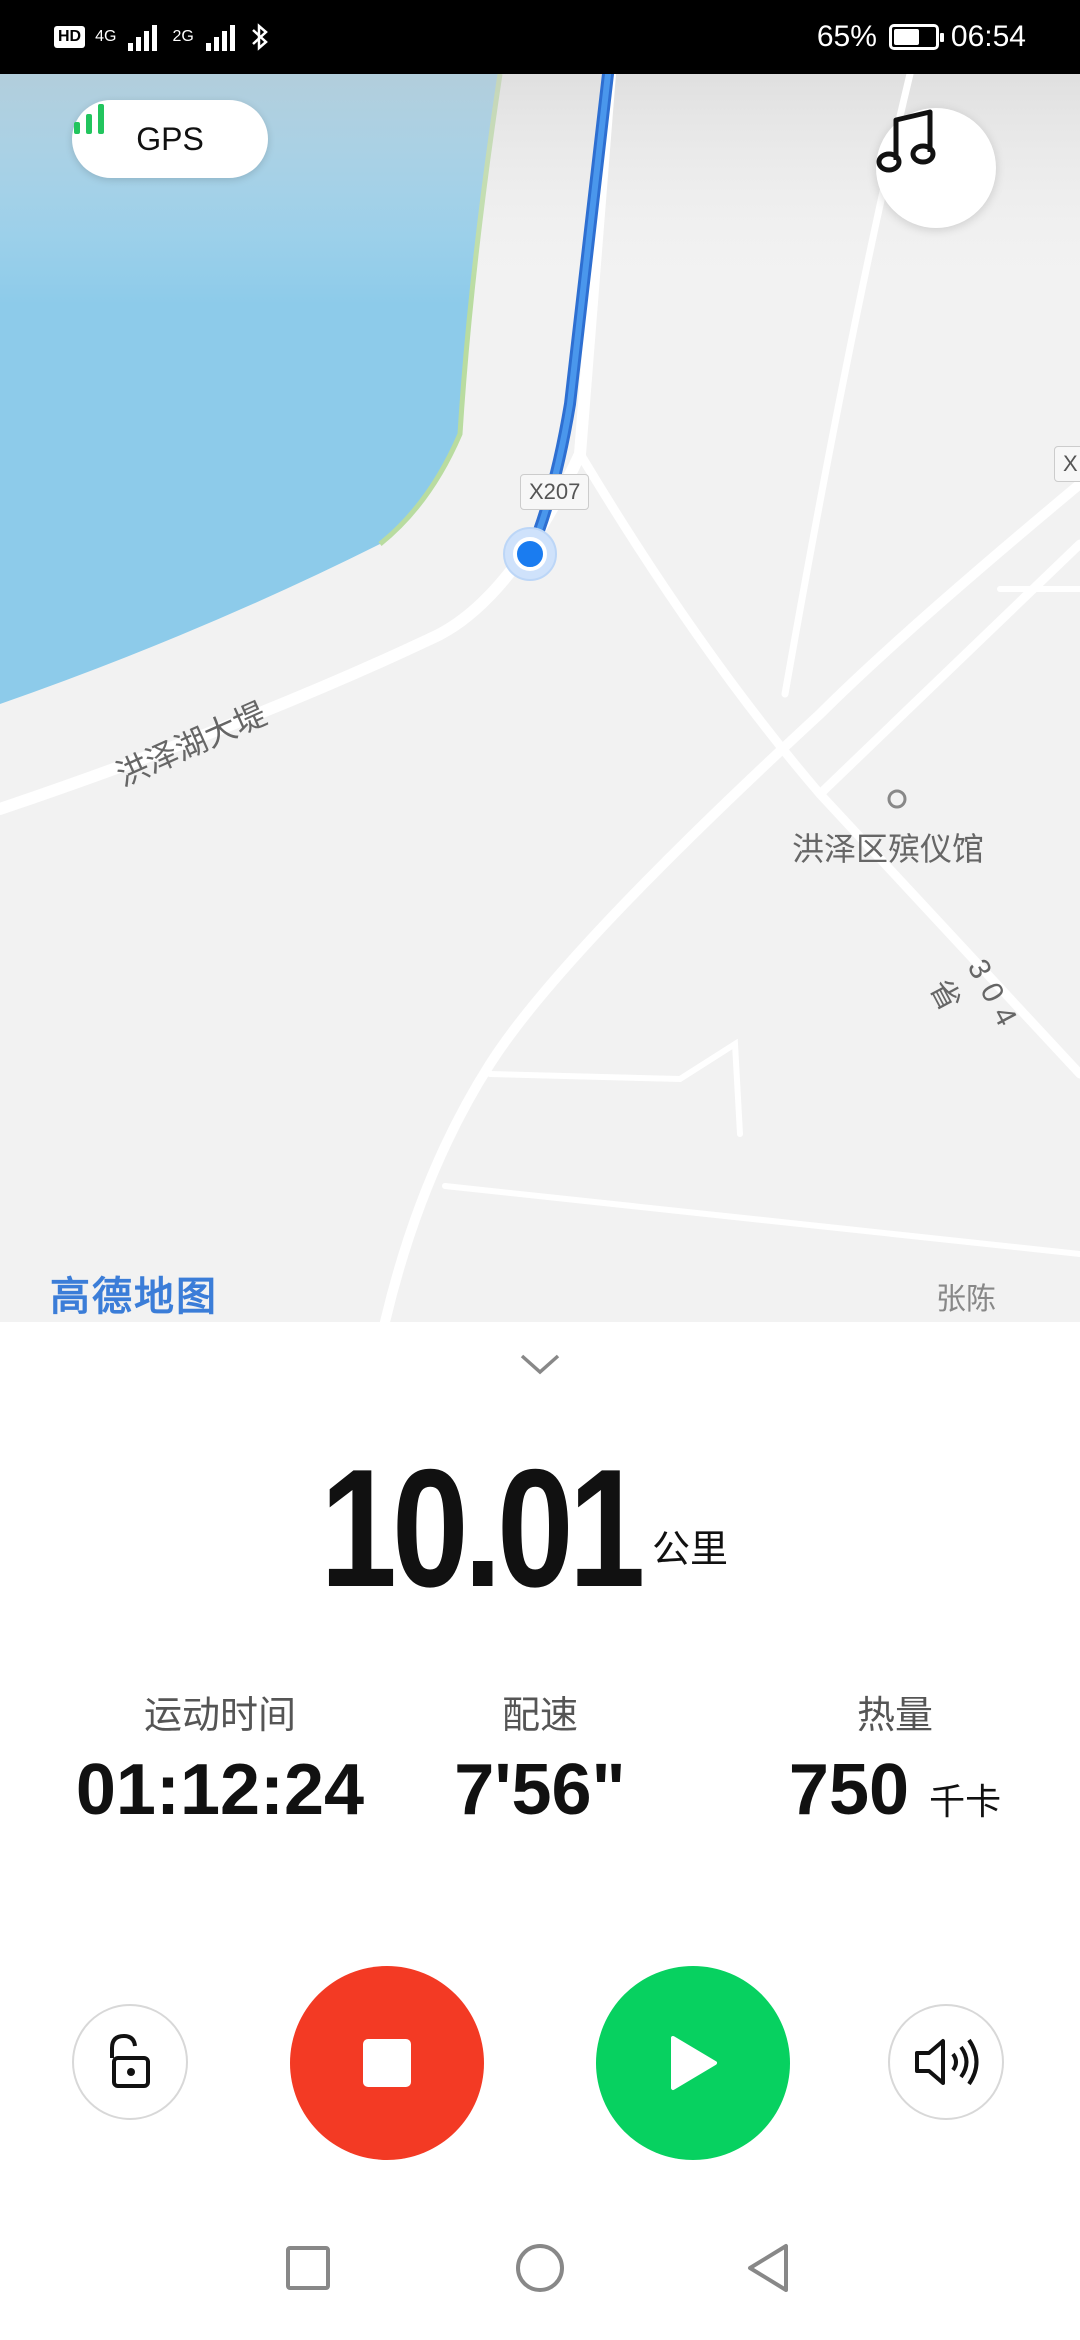  I want to click on calories-row: 750 千卡, so click(895, 1790).